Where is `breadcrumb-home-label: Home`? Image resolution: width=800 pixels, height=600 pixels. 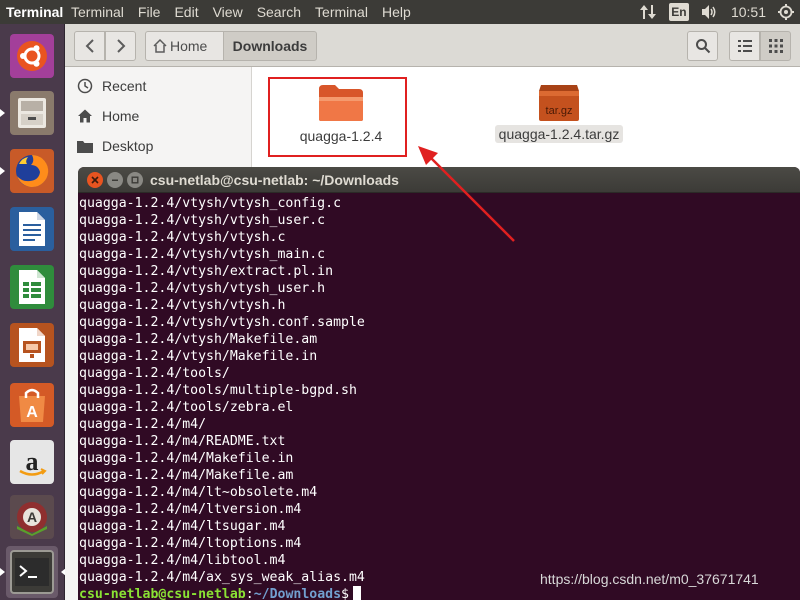
breadcrumb-home-label: Home is located at coordinates (189, 46).